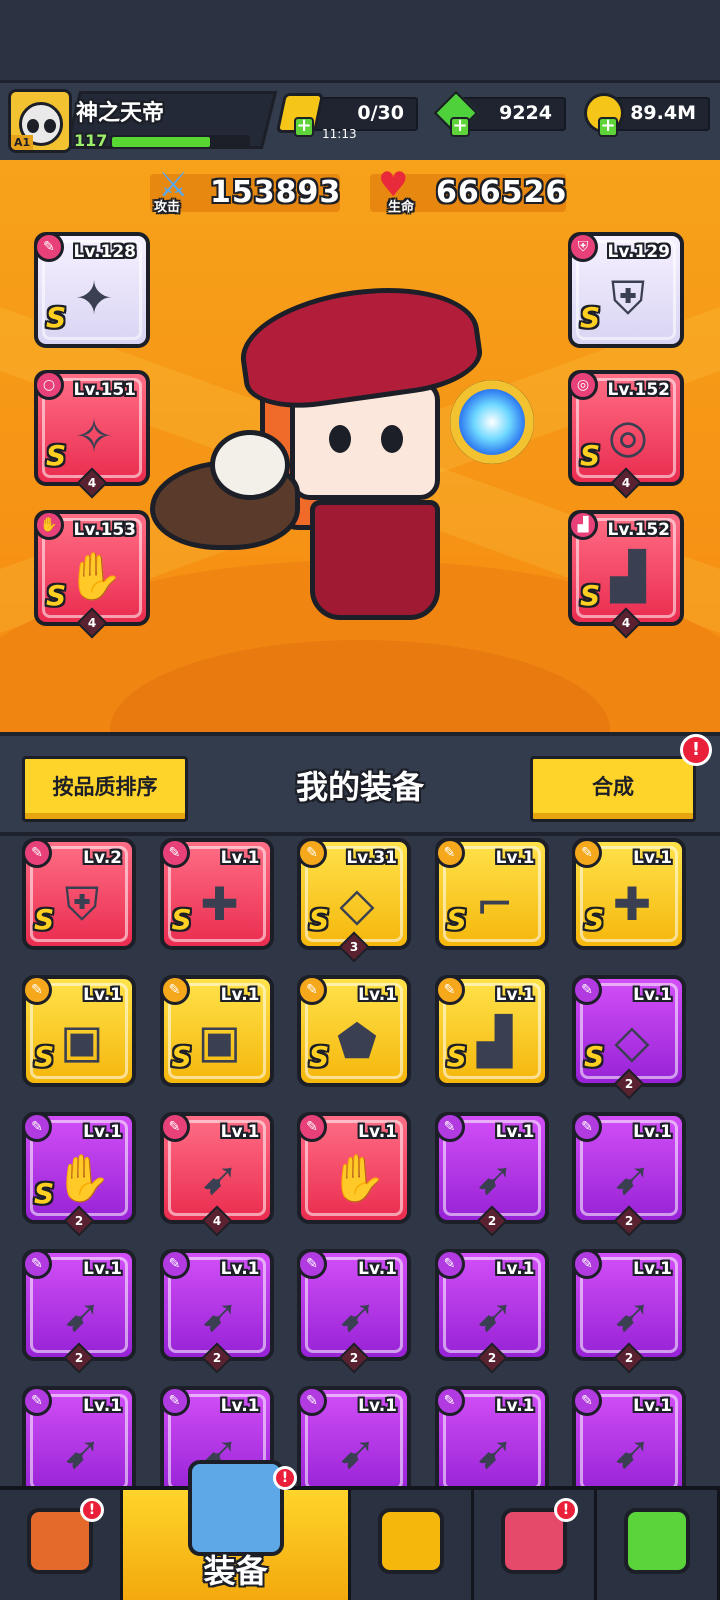 The image size is (720, 1600). What do you see at coordinates (104, 252) in the screenshot?
I see `item-level: Lv.128` at bounding box center [104, 252].